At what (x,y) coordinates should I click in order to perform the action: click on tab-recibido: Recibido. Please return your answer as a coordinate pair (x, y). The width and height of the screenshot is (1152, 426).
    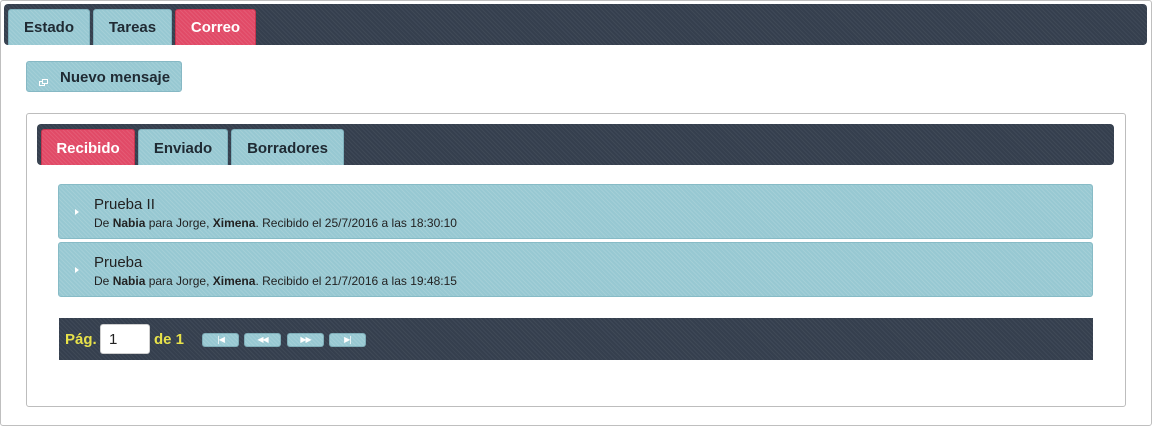
    Looking at the image, I should click on (88, 147).